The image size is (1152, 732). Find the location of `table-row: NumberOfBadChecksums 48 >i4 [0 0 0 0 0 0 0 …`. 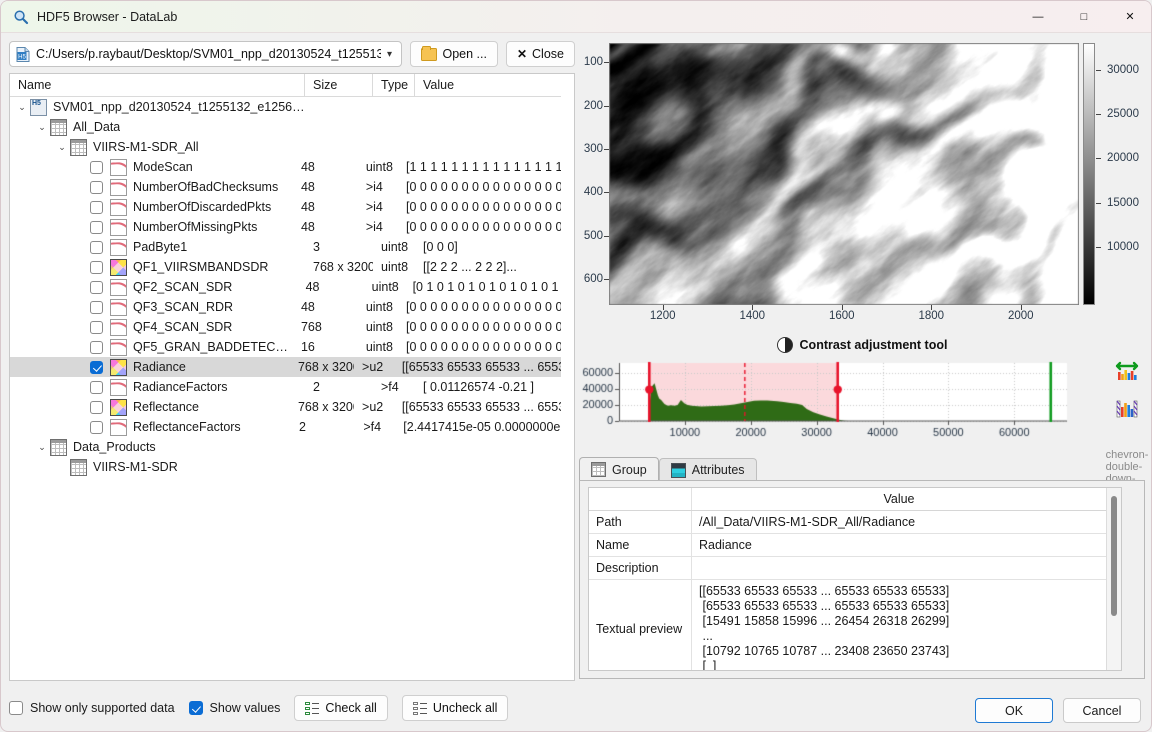

table-row: NumberOfBadChecksums 48 >i4 [0 0 0 0 0 0 0 … is located at coordinates (292, 187).